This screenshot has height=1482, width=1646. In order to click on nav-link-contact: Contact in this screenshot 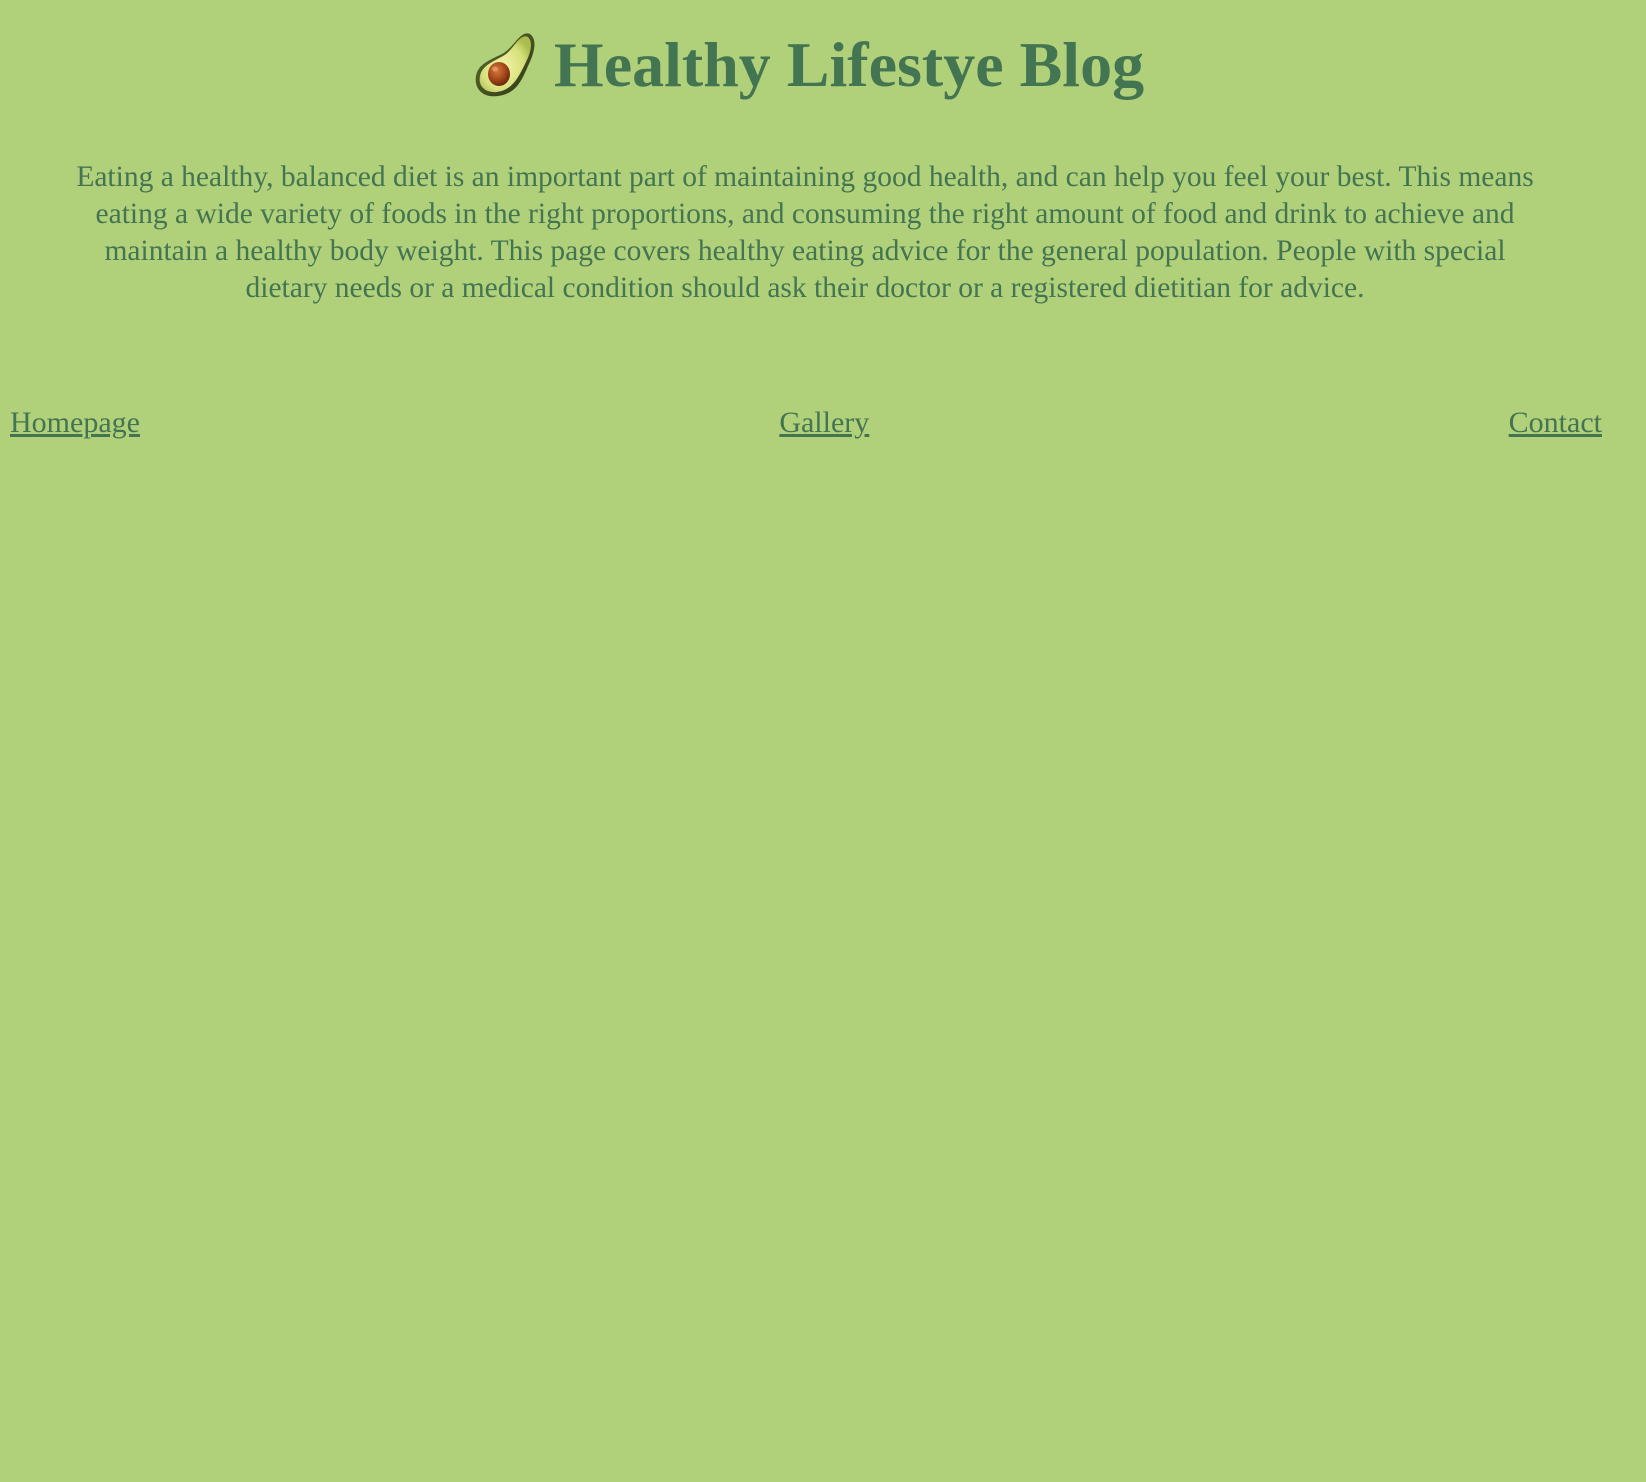, I will do `click(1555, 423)`.